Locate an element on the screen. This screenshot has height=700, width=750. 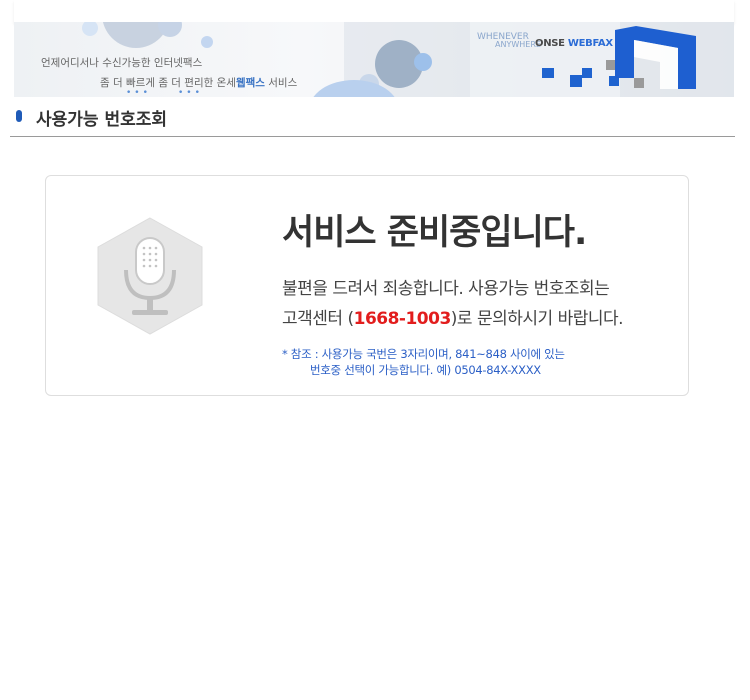
brand-logo: ONSE WEBFAX is located at coordinates (574, 43).